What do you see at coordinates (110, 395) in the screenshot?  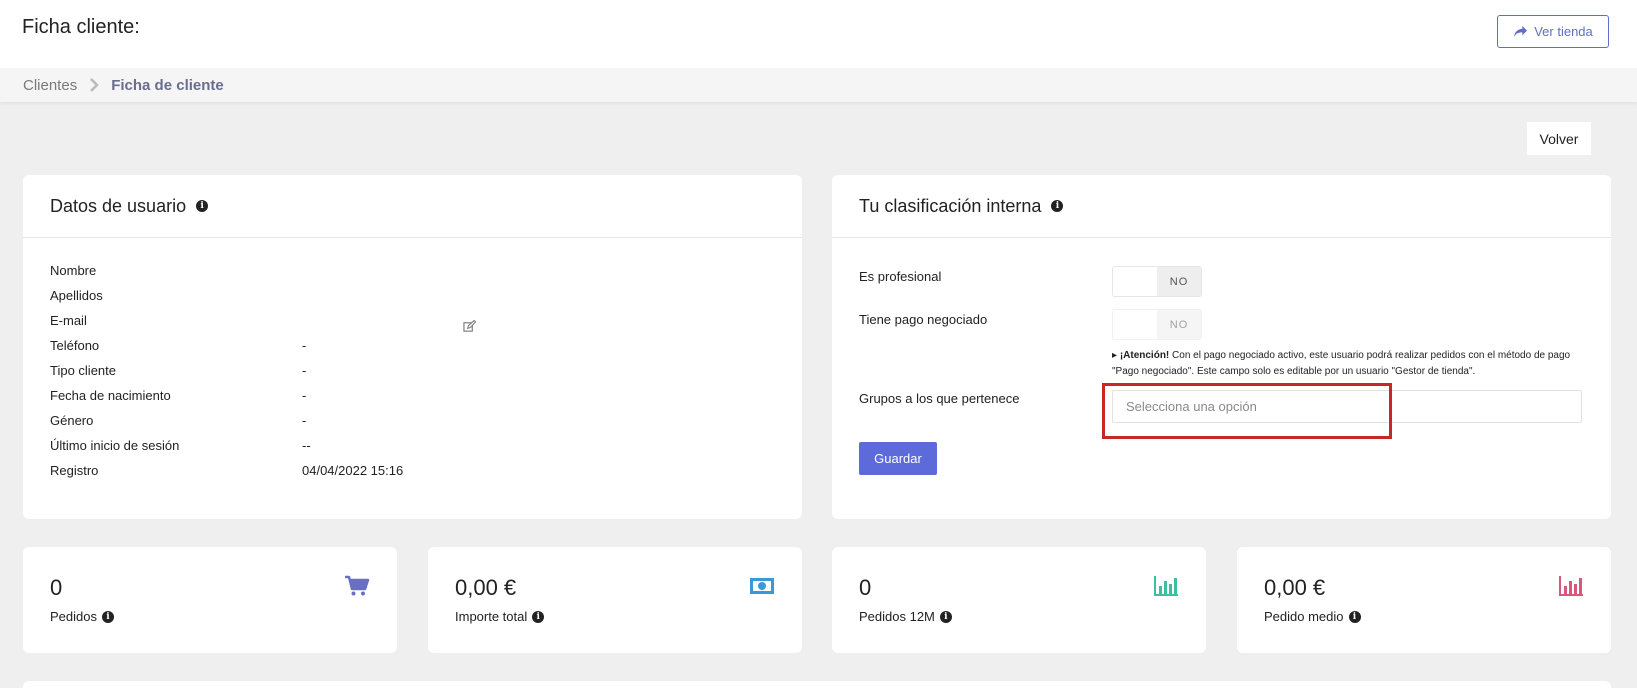 I see `field-label: Fecha de nacimiento` at bounding box center [110, 395].